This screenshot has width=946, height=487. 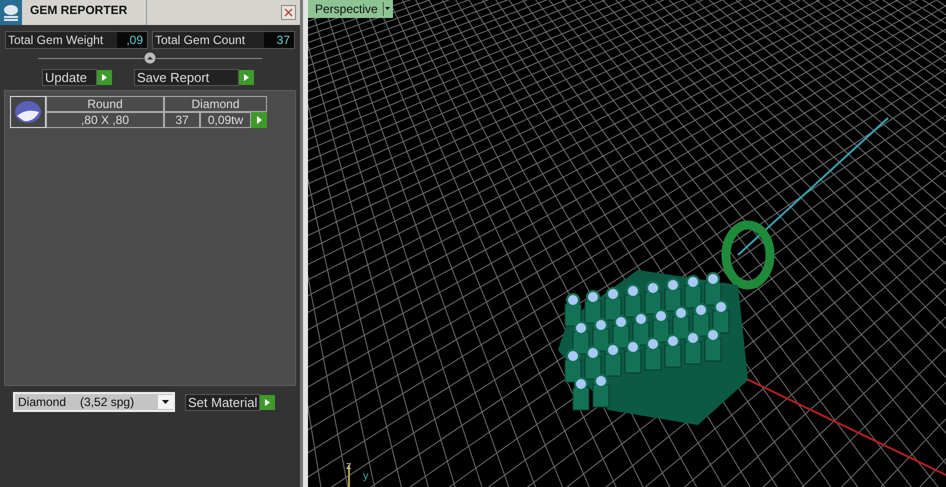 I want to click on table-cell: ,80 X ,80, so click(x=105, y=120).